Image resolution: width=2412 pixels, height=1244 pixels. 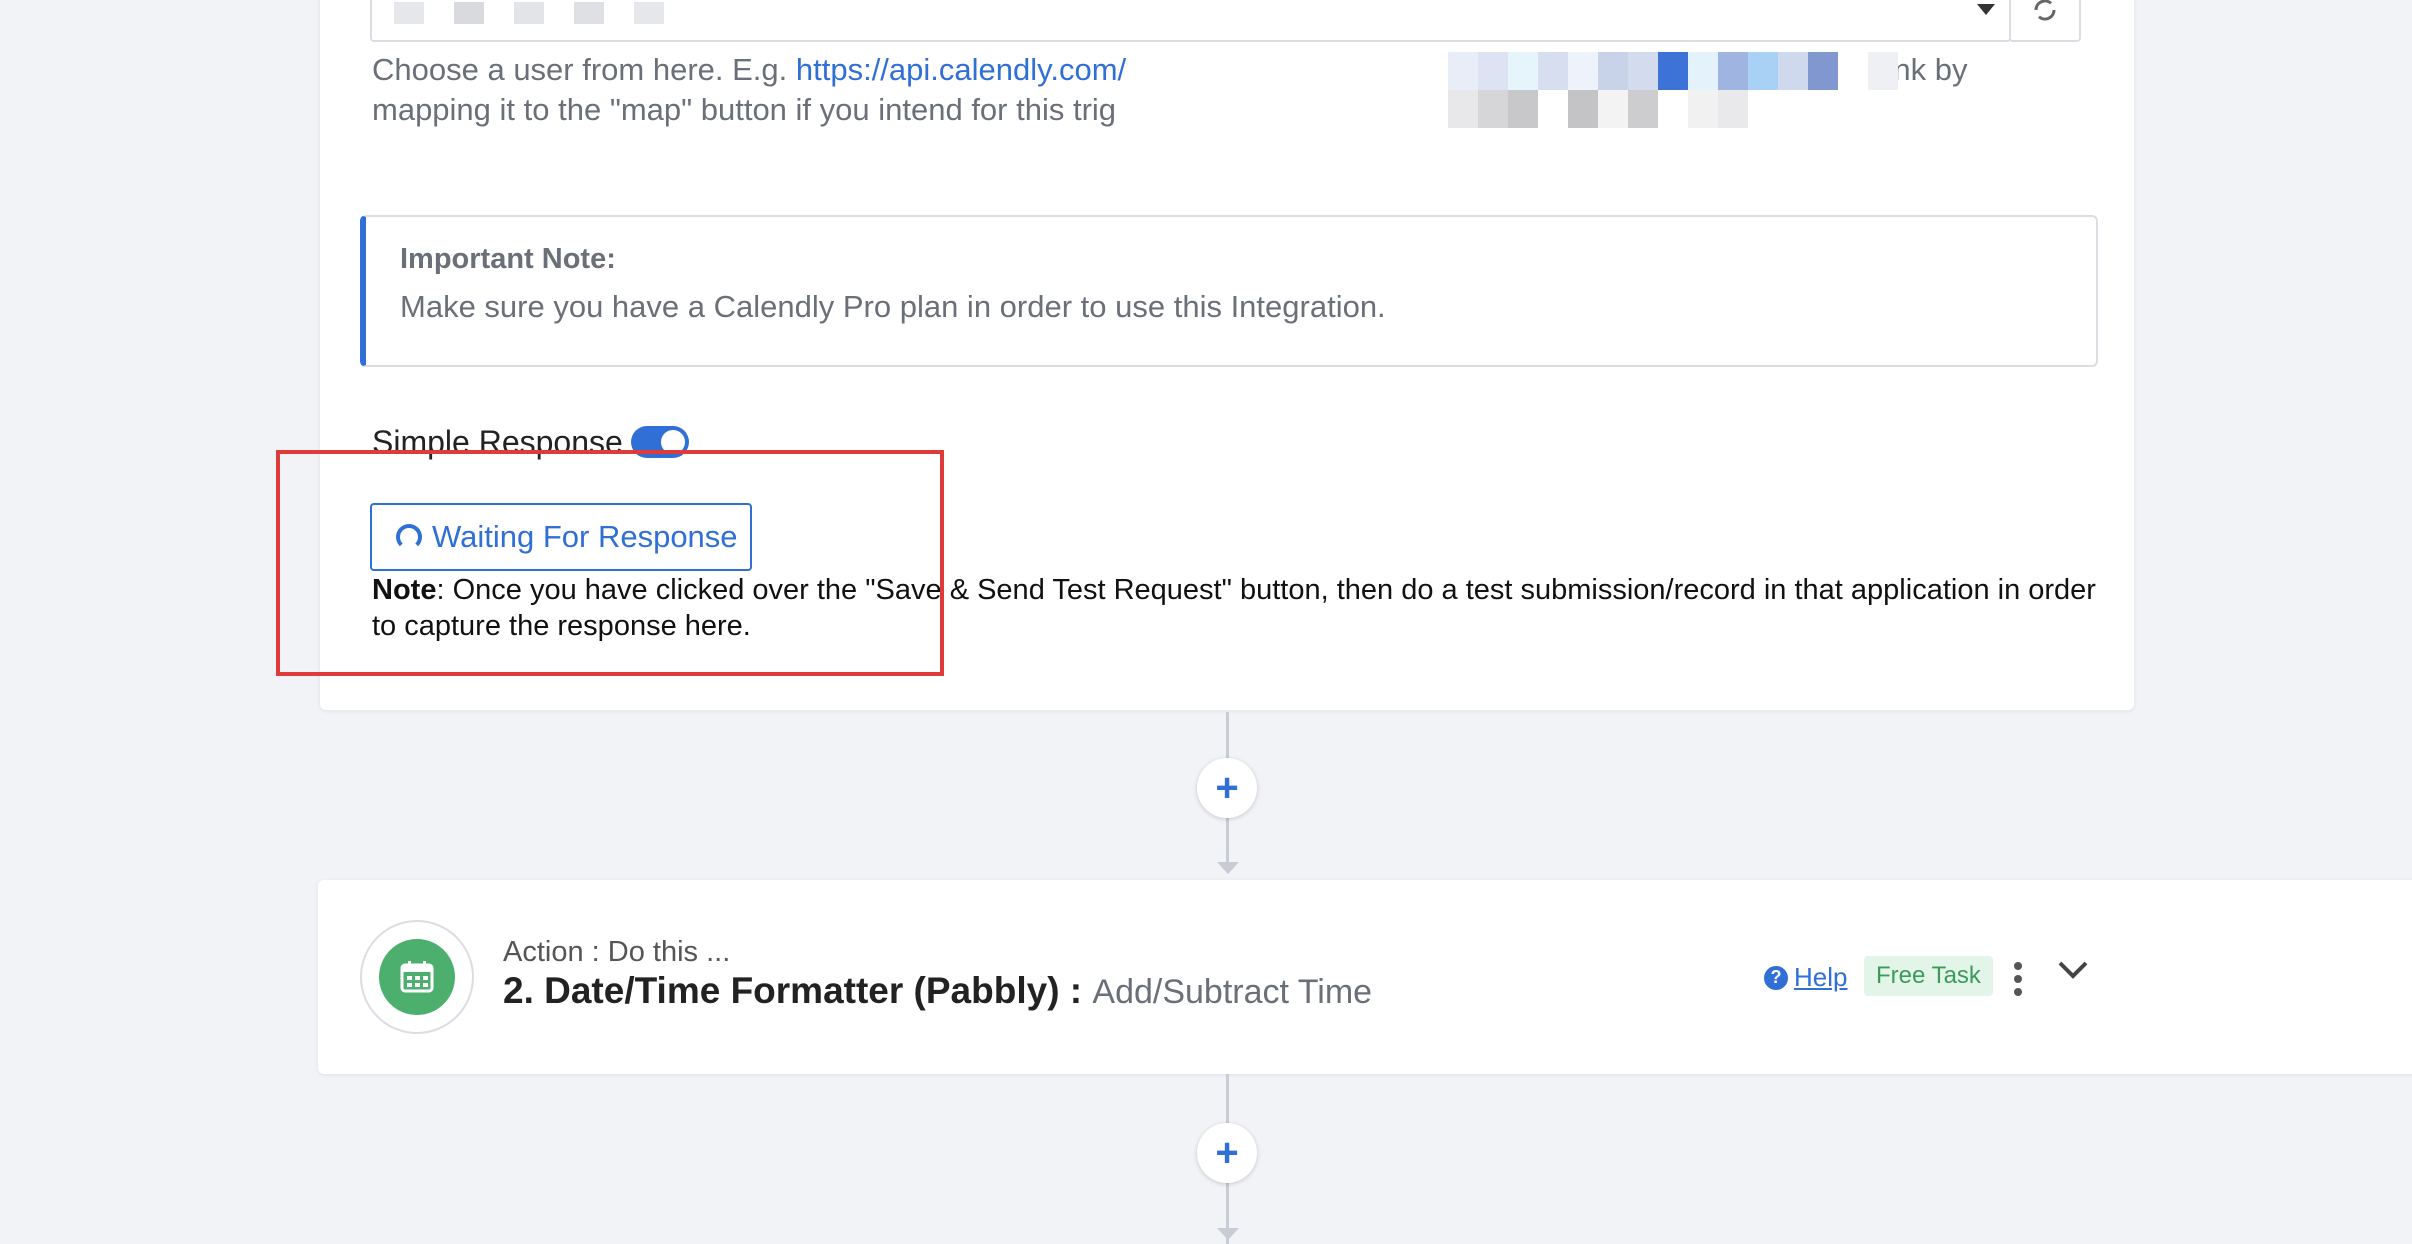 What do you see at coordinates (1928, 976) in the screenshot?
I see `free-task-badge: Free Task` at bounding box center [1928, 976].